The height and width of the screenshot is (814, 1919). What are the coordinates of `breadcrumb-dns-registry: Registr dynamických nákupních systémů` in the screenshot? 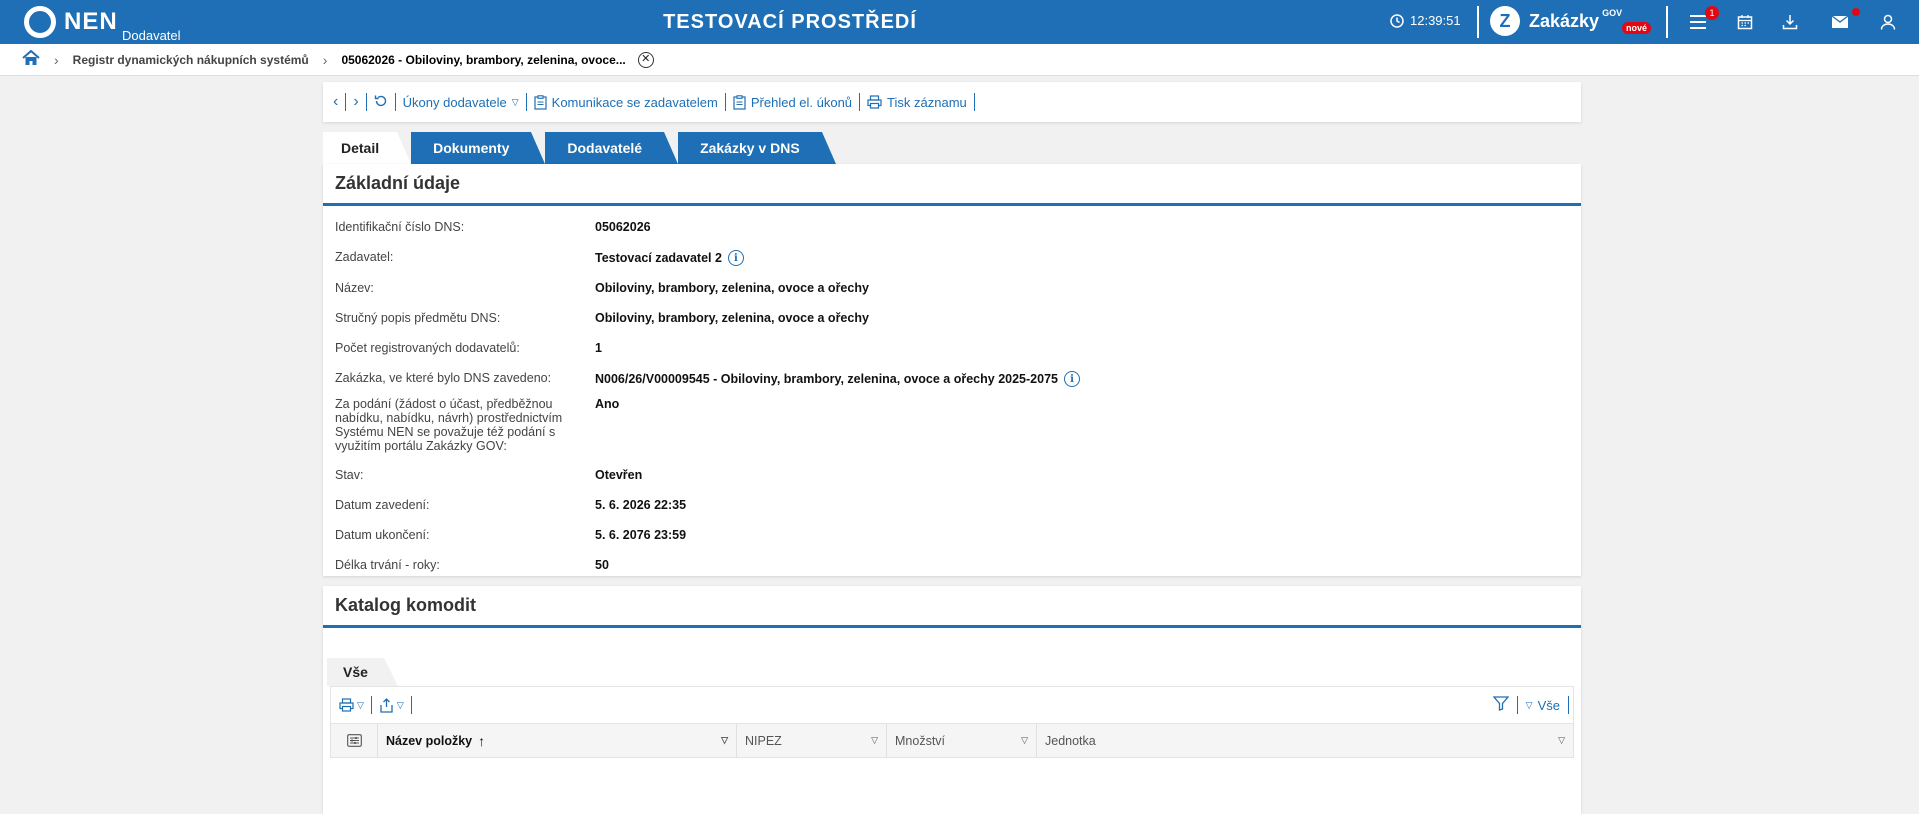 It's located at (191, 60).